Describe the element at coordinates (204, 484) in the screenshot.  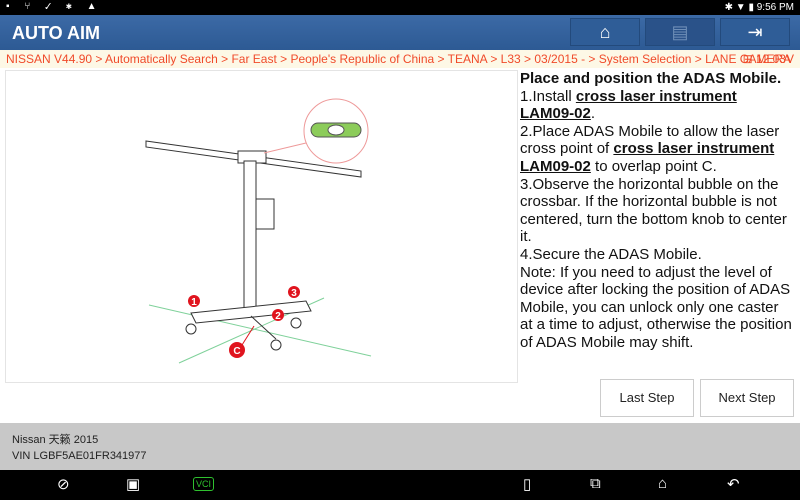
I see `vci-icon: VCI` at that location.